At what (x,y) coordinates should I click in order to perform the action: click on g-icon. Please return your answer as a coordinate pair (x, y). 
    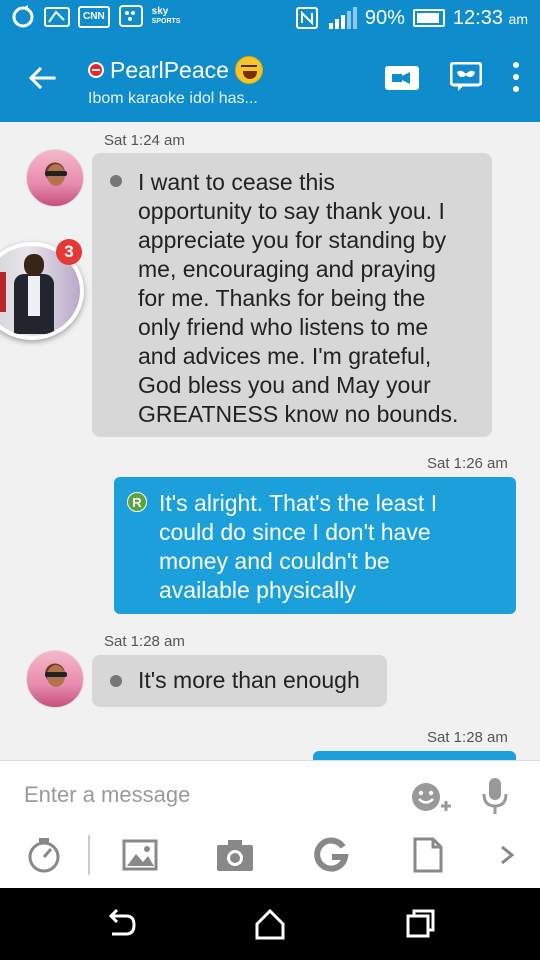
    Looking at the image, I should click on (331, 855).